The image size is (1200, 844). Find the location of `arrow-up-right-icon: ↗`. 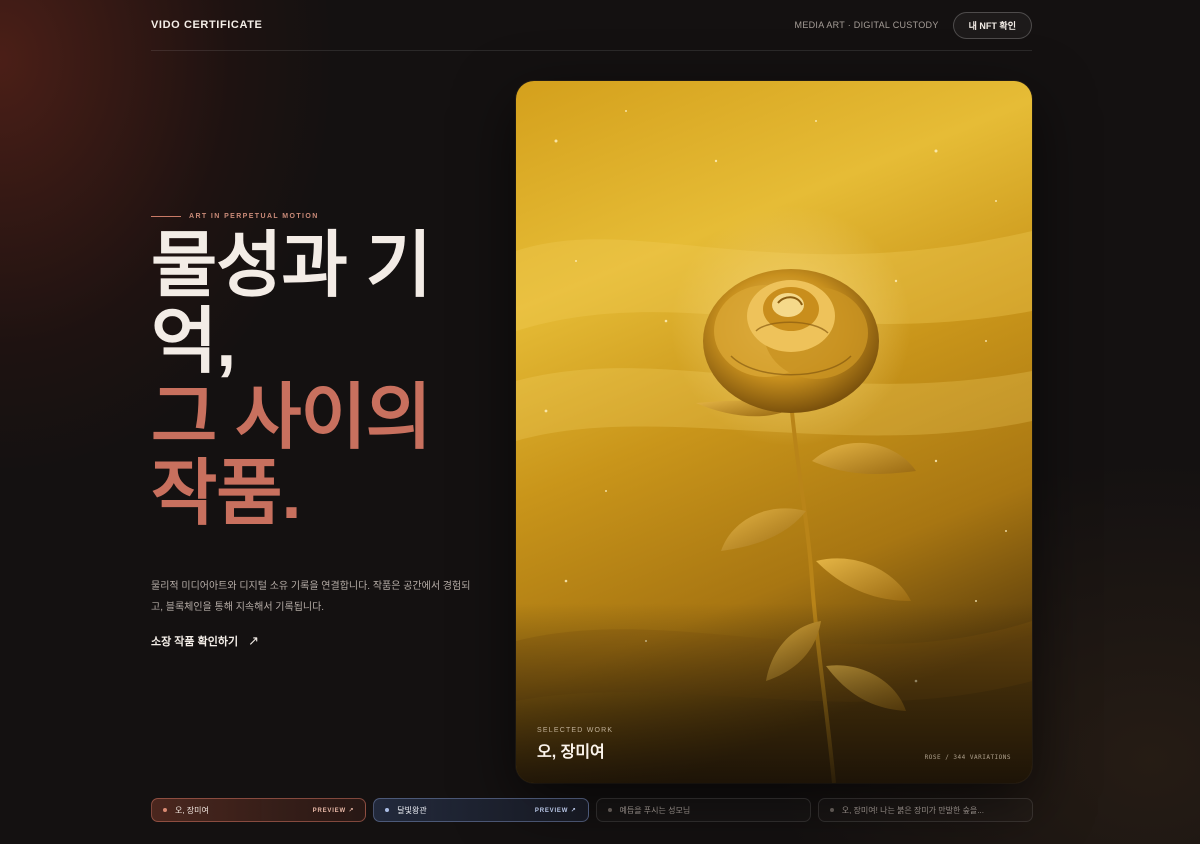

arrow-up-right-icon: ↗ is located at coordinates (253, 640).